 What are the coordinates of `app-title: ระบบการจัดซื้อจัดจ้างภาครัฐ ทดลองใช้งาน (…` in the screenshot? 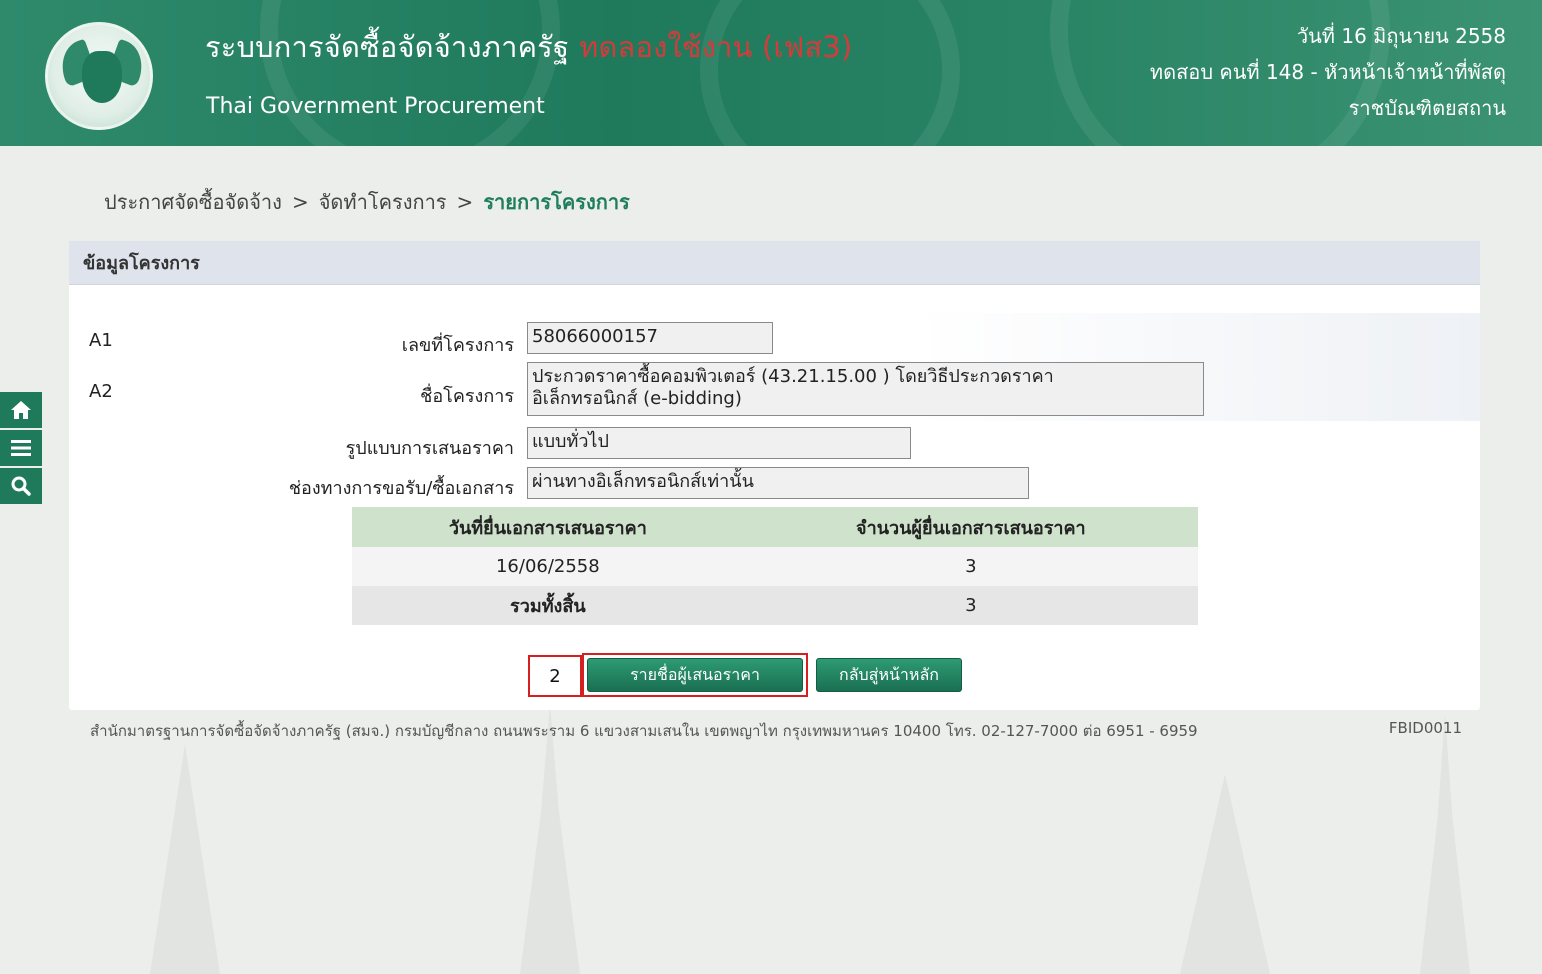 It's located at (528, 47).